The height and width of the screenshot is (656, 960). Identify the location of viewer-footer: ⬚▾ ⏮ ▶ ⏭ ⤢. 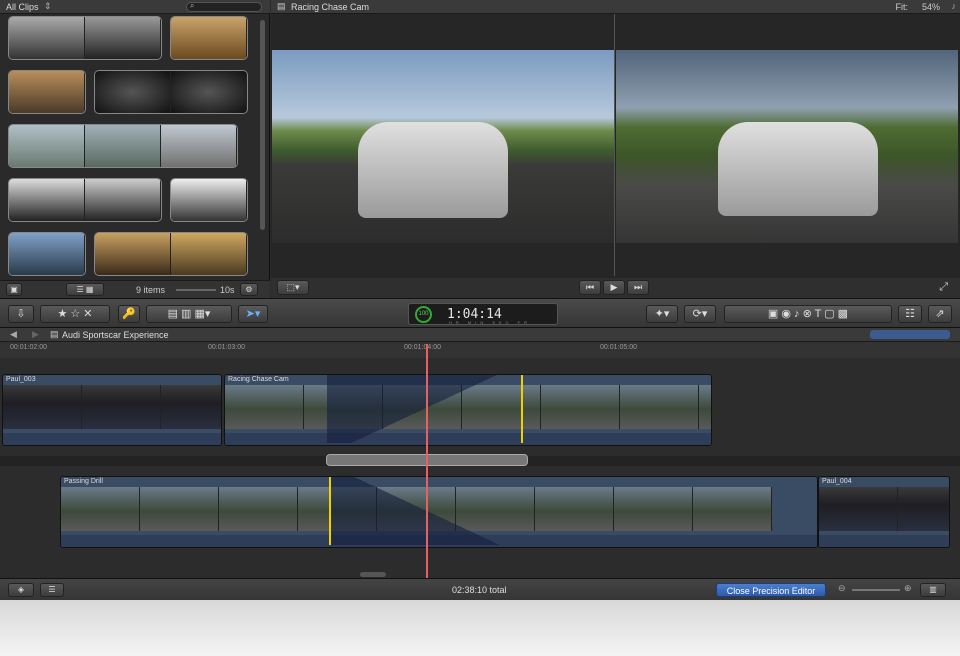
(615, 288).